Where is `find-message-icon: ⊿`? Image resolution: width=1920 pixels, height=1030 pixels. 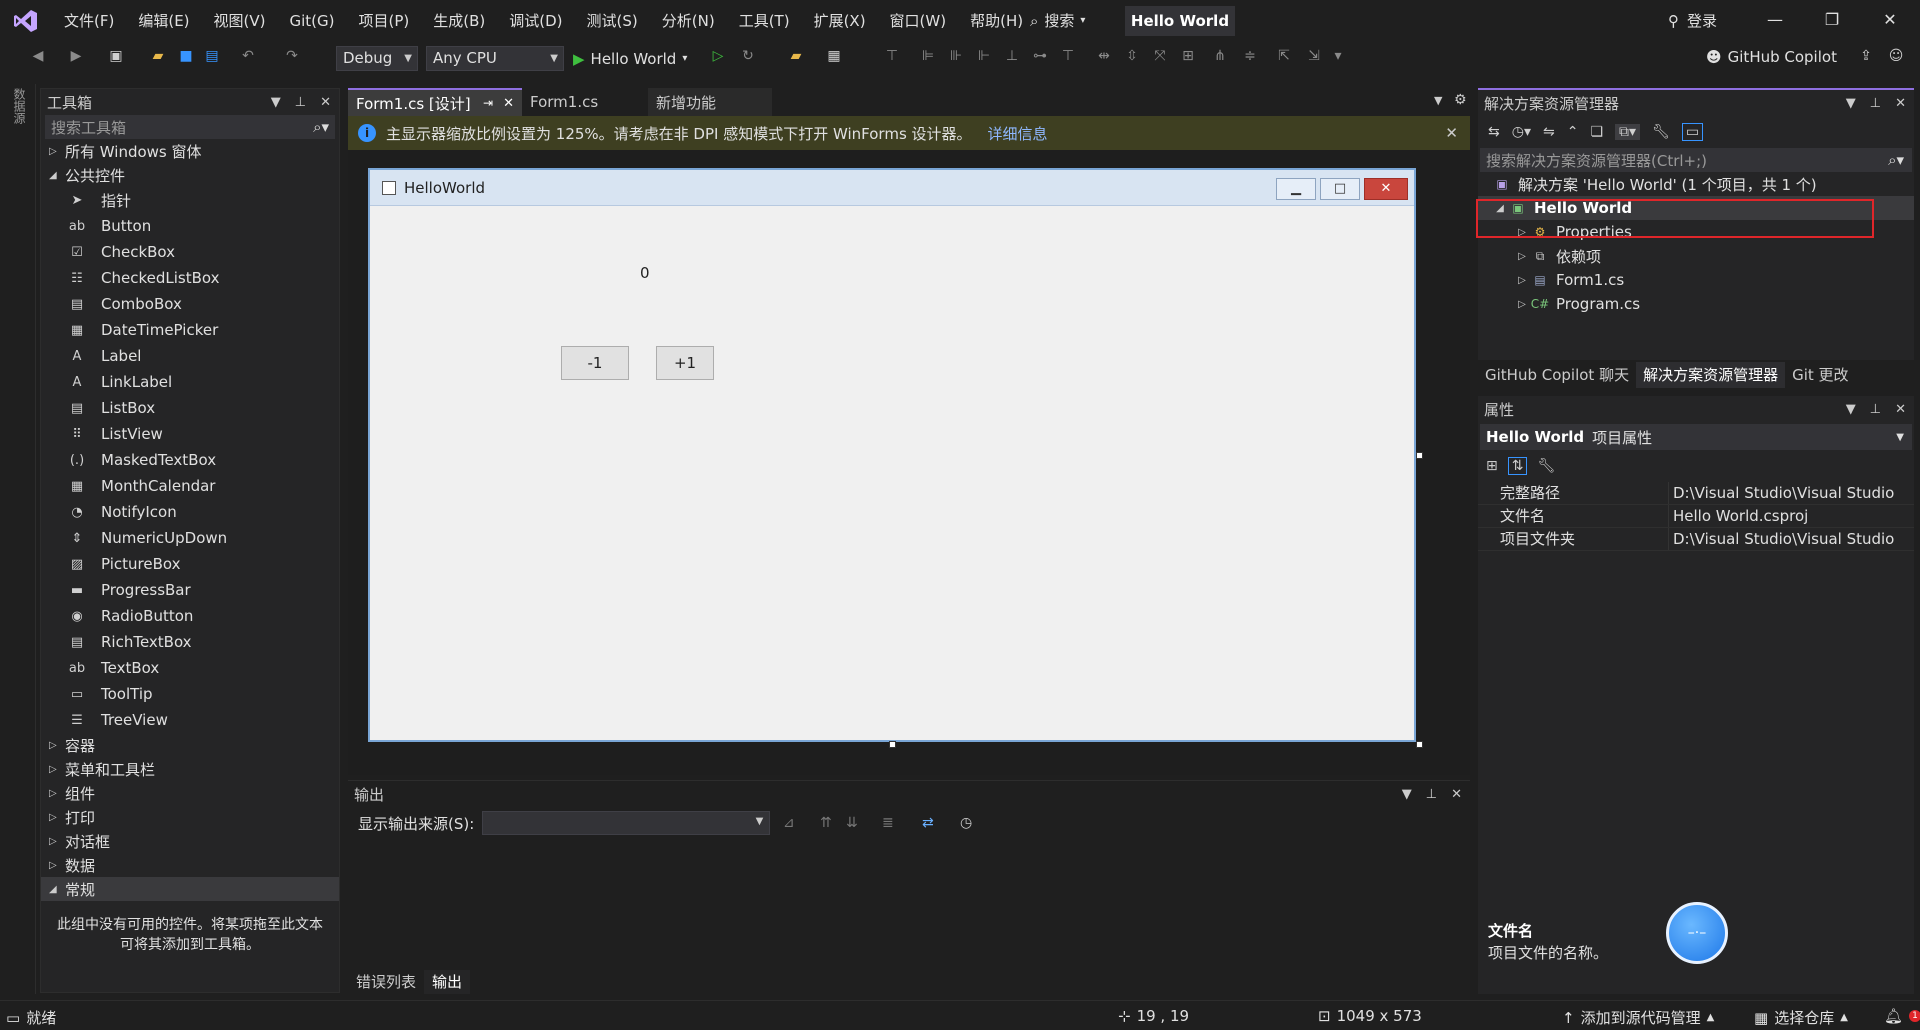 find-message-icon: ⊿ is located at coordinates (789, 823).